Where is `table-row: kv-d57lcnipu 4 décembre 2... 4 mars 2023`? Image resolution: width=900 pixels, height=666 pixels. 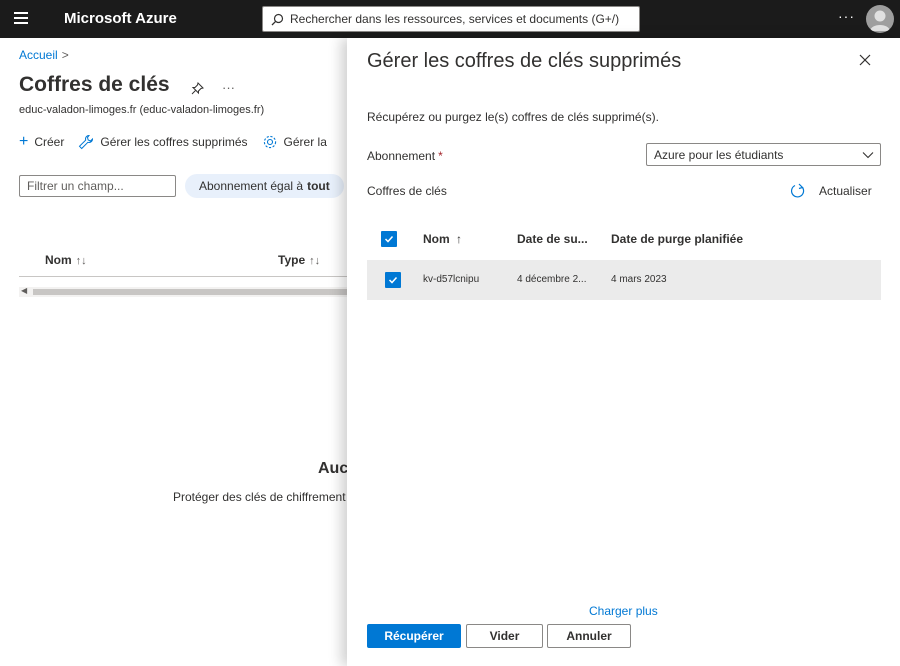
table-row: kv-d57lcnipu 4 décembre 2... 4 mars 2023 is located at coordinates (624, 280).